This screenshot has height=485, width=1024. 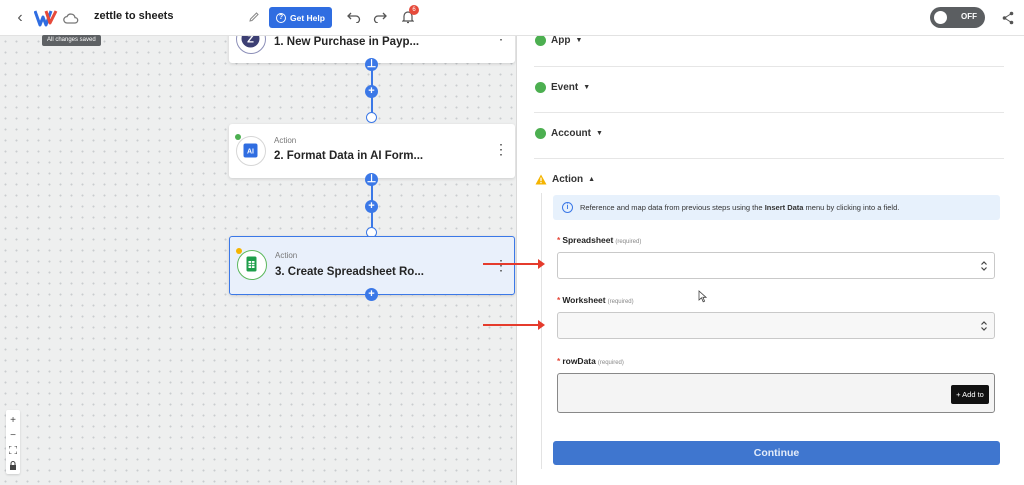 I want to click on action-section-toggle: Action ▲, so click(x=565, y=179).